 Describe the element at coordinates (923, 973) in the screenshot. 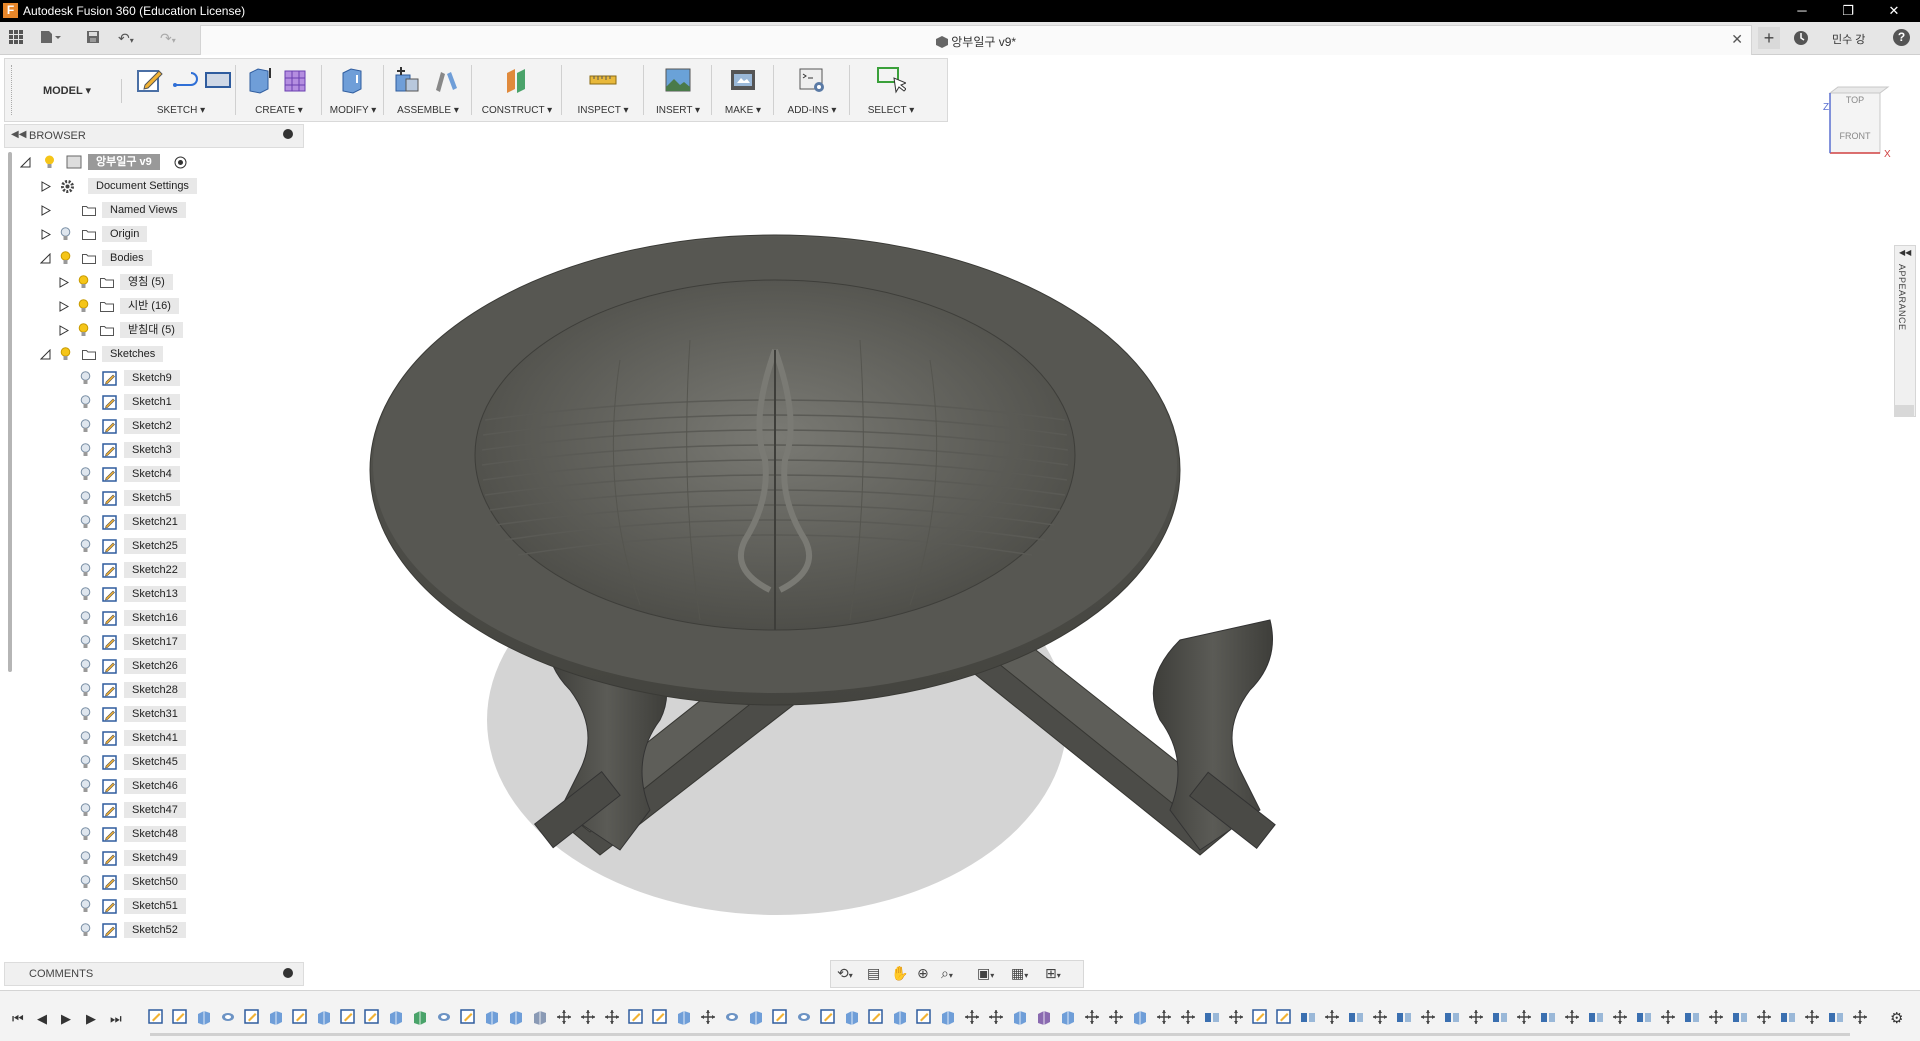

I see `zoom-icon: ⊕` at that location.